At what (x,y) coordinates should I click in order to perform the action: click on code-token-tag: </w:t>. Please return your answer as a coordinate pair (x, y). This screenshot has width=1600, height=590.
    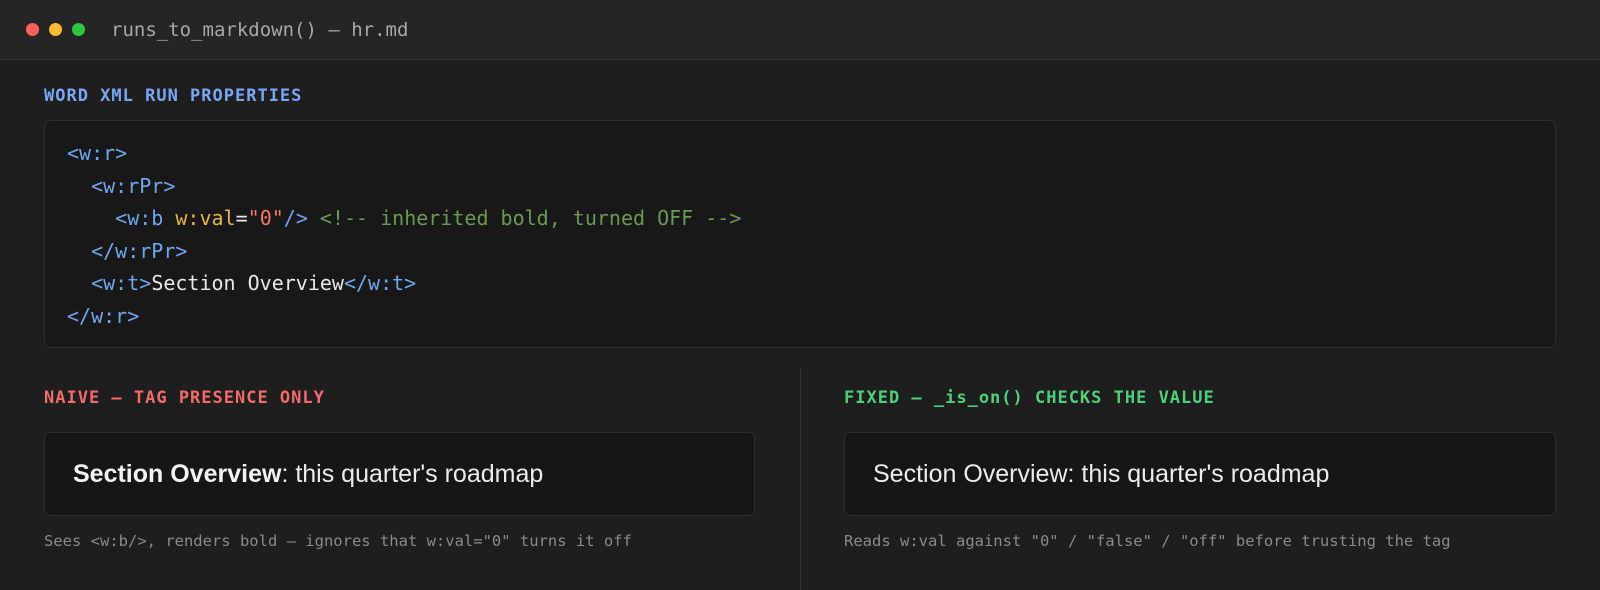
    Looking at the image, I should click on (380, 283).